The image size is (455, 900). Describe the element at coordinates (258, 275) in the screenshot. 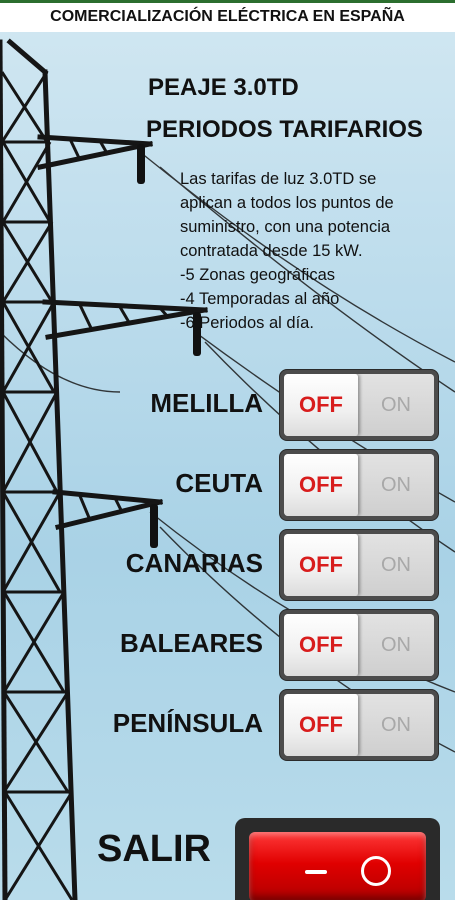

I see `description-line: -5 Zonas geográficas` at that location.